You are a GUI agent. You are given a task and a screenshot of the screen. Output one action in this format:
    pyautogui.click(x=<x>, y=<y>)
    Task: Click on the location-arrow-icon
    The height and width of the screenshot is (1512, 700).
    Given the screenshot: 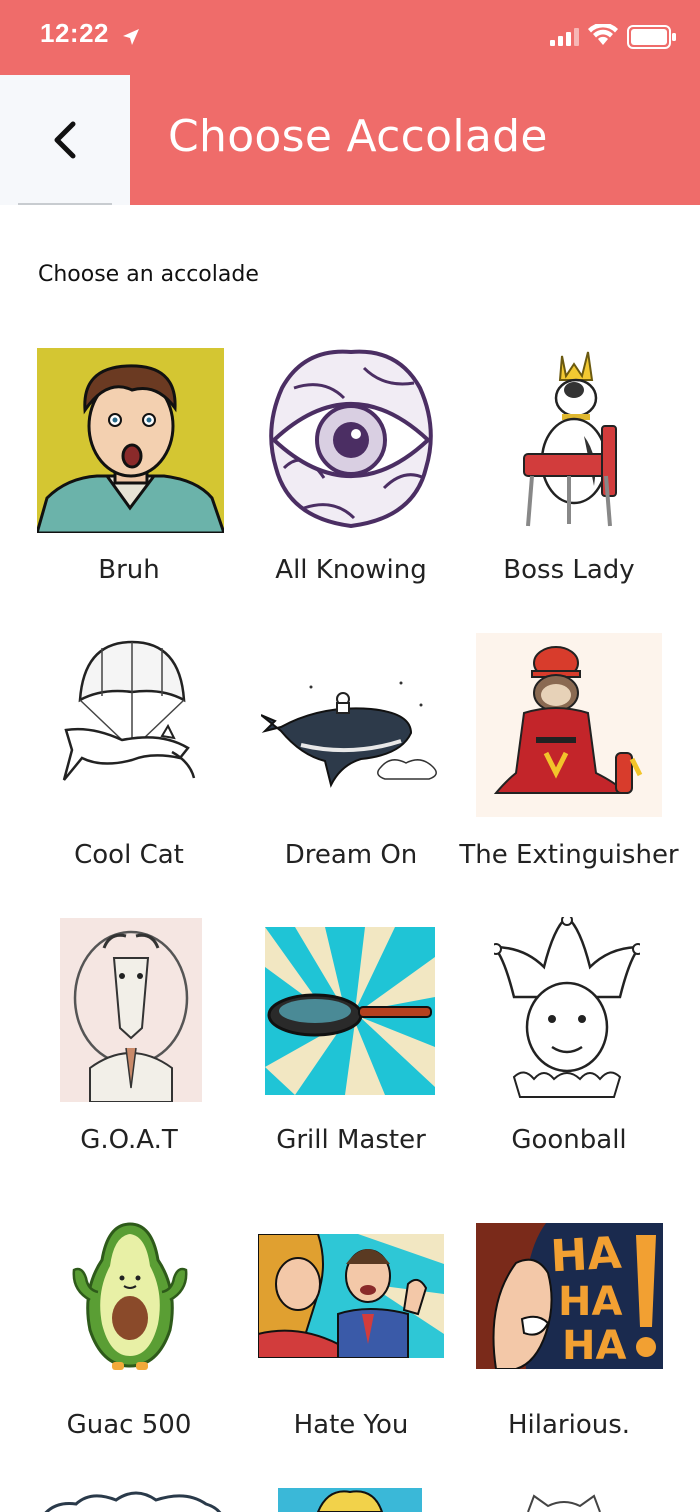 What is the action you would take?
    pyautogui.click(x=131, y=37)
    